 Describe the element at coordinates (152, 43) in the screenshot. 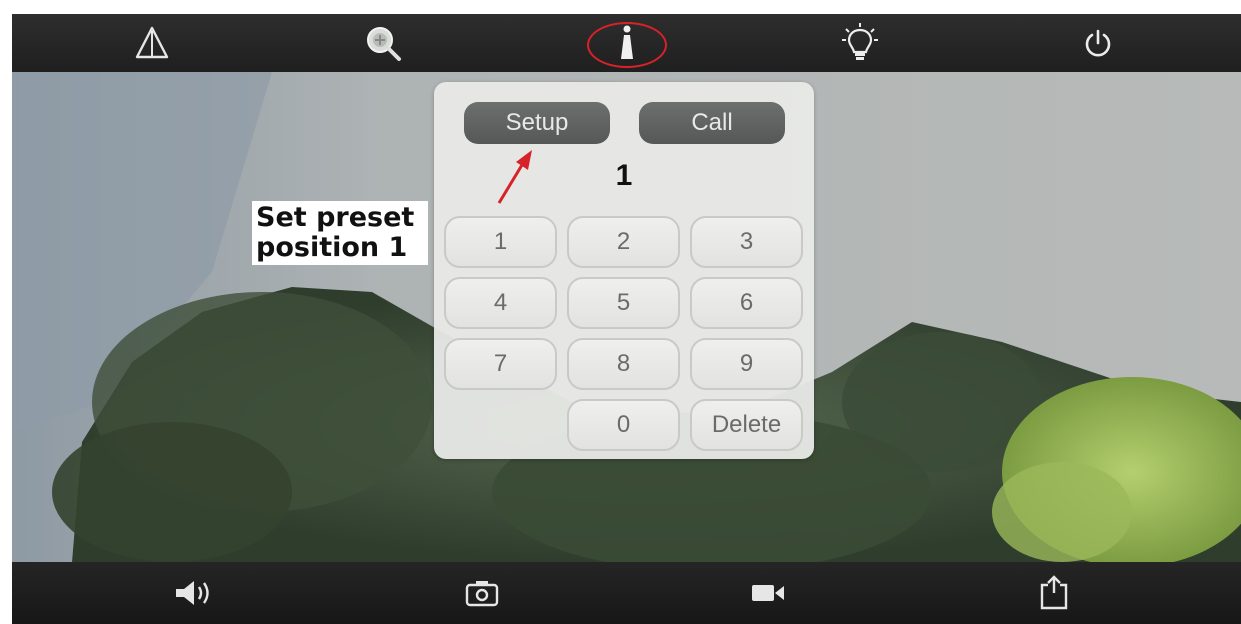

I see `warning-icon` at that location.